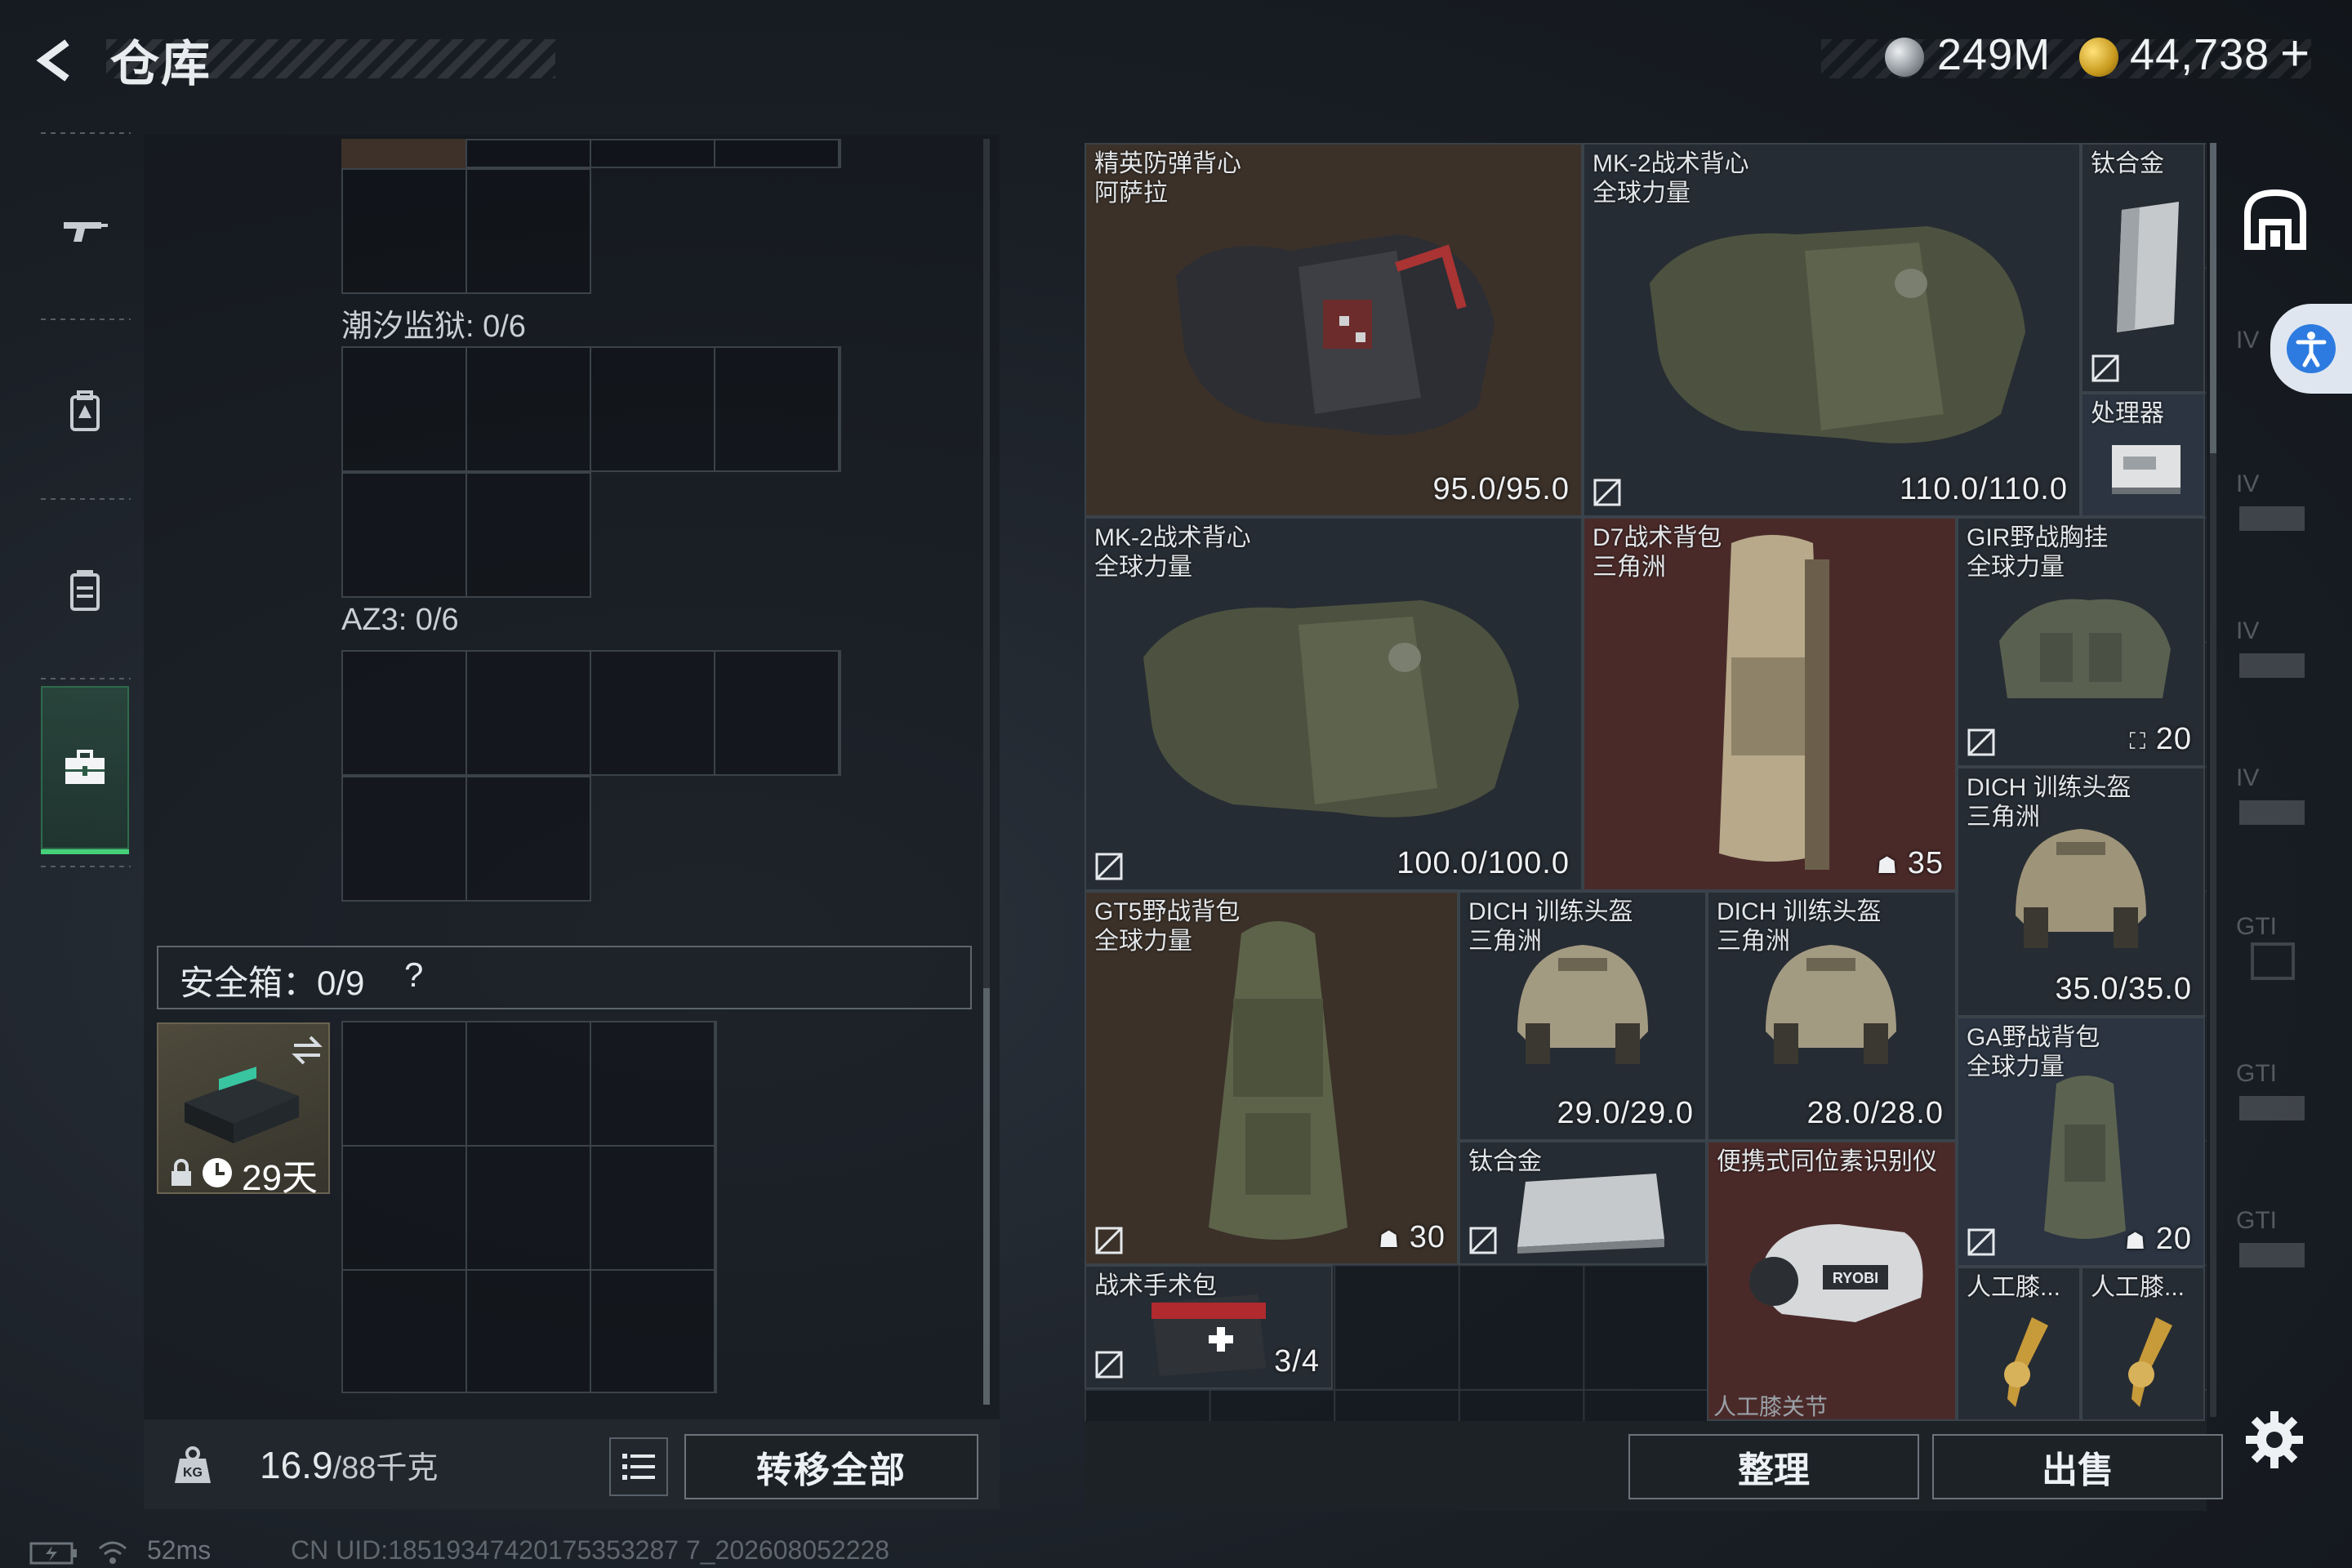  I want to click on processor-icon, so click(2146, 469).